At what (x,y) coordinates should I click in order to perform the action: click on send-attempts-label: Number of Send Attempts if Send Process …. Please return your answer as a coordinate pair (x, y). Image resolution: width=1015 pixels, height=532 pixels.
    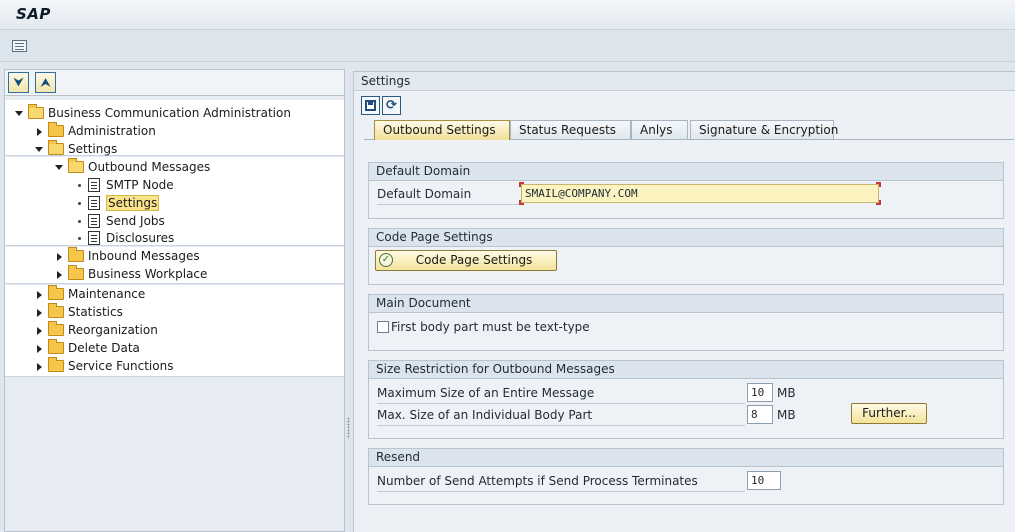
    Looking at the image, I should click on (537, 481).